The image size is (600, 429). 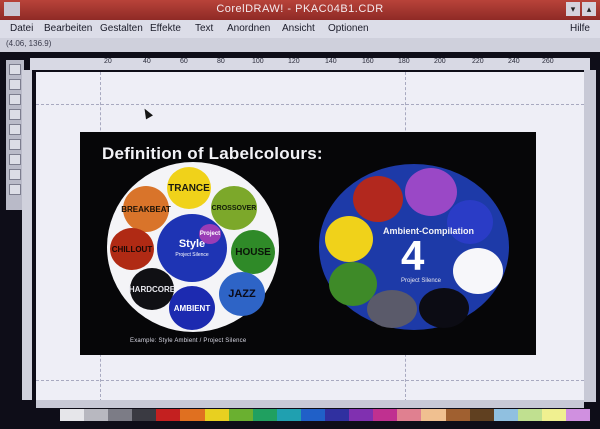 I want to click on house-dot: HOUSE, so click(x=253, y=252).